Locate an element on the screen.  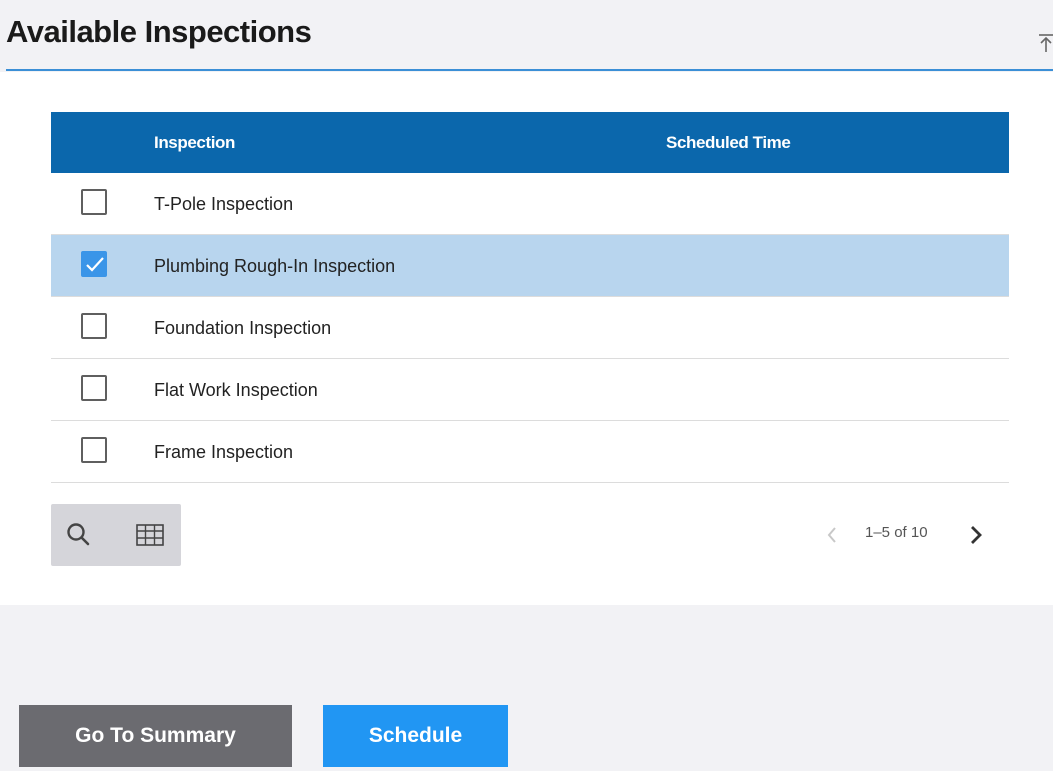
inspection-name: Foundation Inspection is located at coordinates (243, 328).